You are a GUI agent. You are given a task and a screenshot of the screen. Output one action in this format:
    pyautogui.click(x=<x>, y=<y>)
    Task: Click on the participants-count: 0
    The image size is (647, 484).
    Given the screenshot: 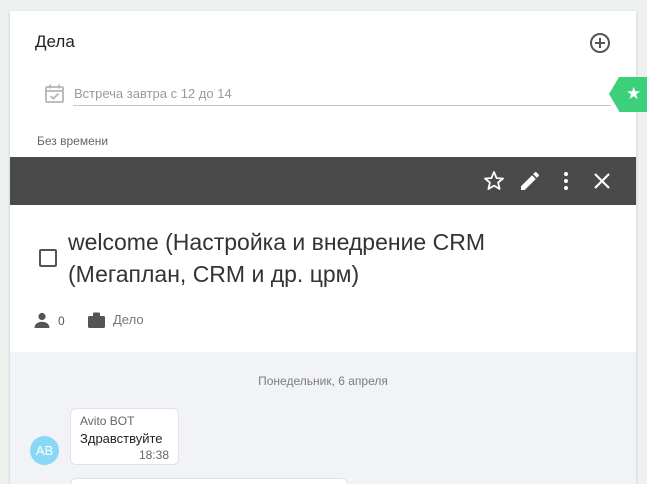 What is the action you would take?
    pyautogui.click(x=61, y=321)
    